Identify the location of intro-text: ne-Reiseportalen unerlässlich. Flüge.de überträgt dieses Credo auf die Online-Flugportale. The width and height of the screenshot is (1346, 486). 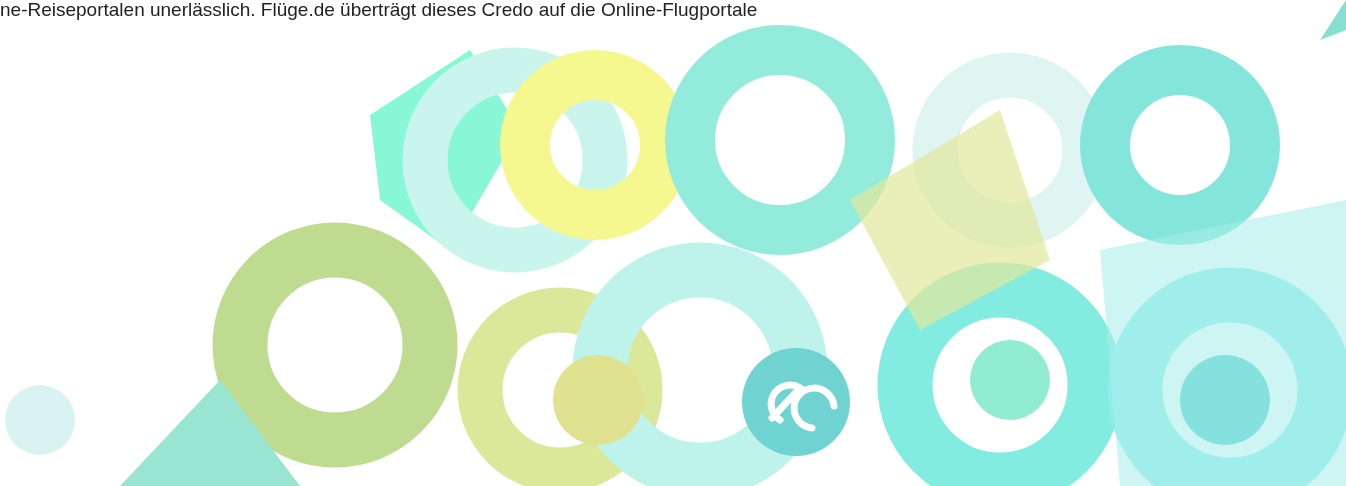
(379, 10).